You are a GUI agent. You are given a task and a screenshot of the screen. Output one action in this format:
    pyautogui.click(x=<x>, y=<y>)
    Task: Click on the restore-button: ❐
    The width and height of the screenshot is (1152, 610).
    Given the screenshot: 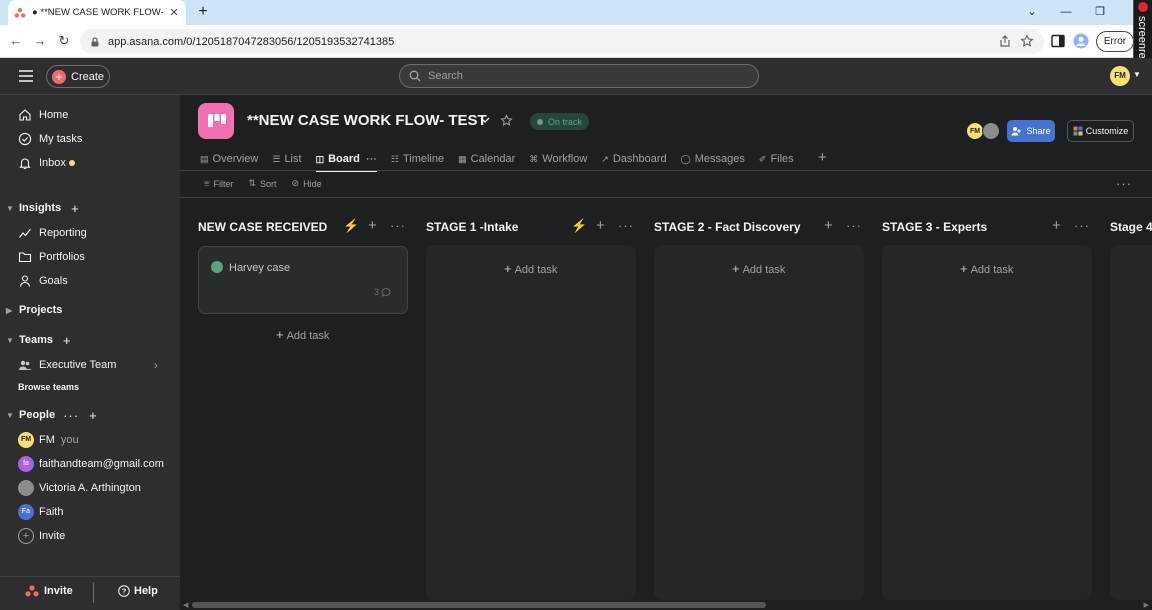 What is the action you would take?
    pyautogui.click(x=1100, y=12)
    